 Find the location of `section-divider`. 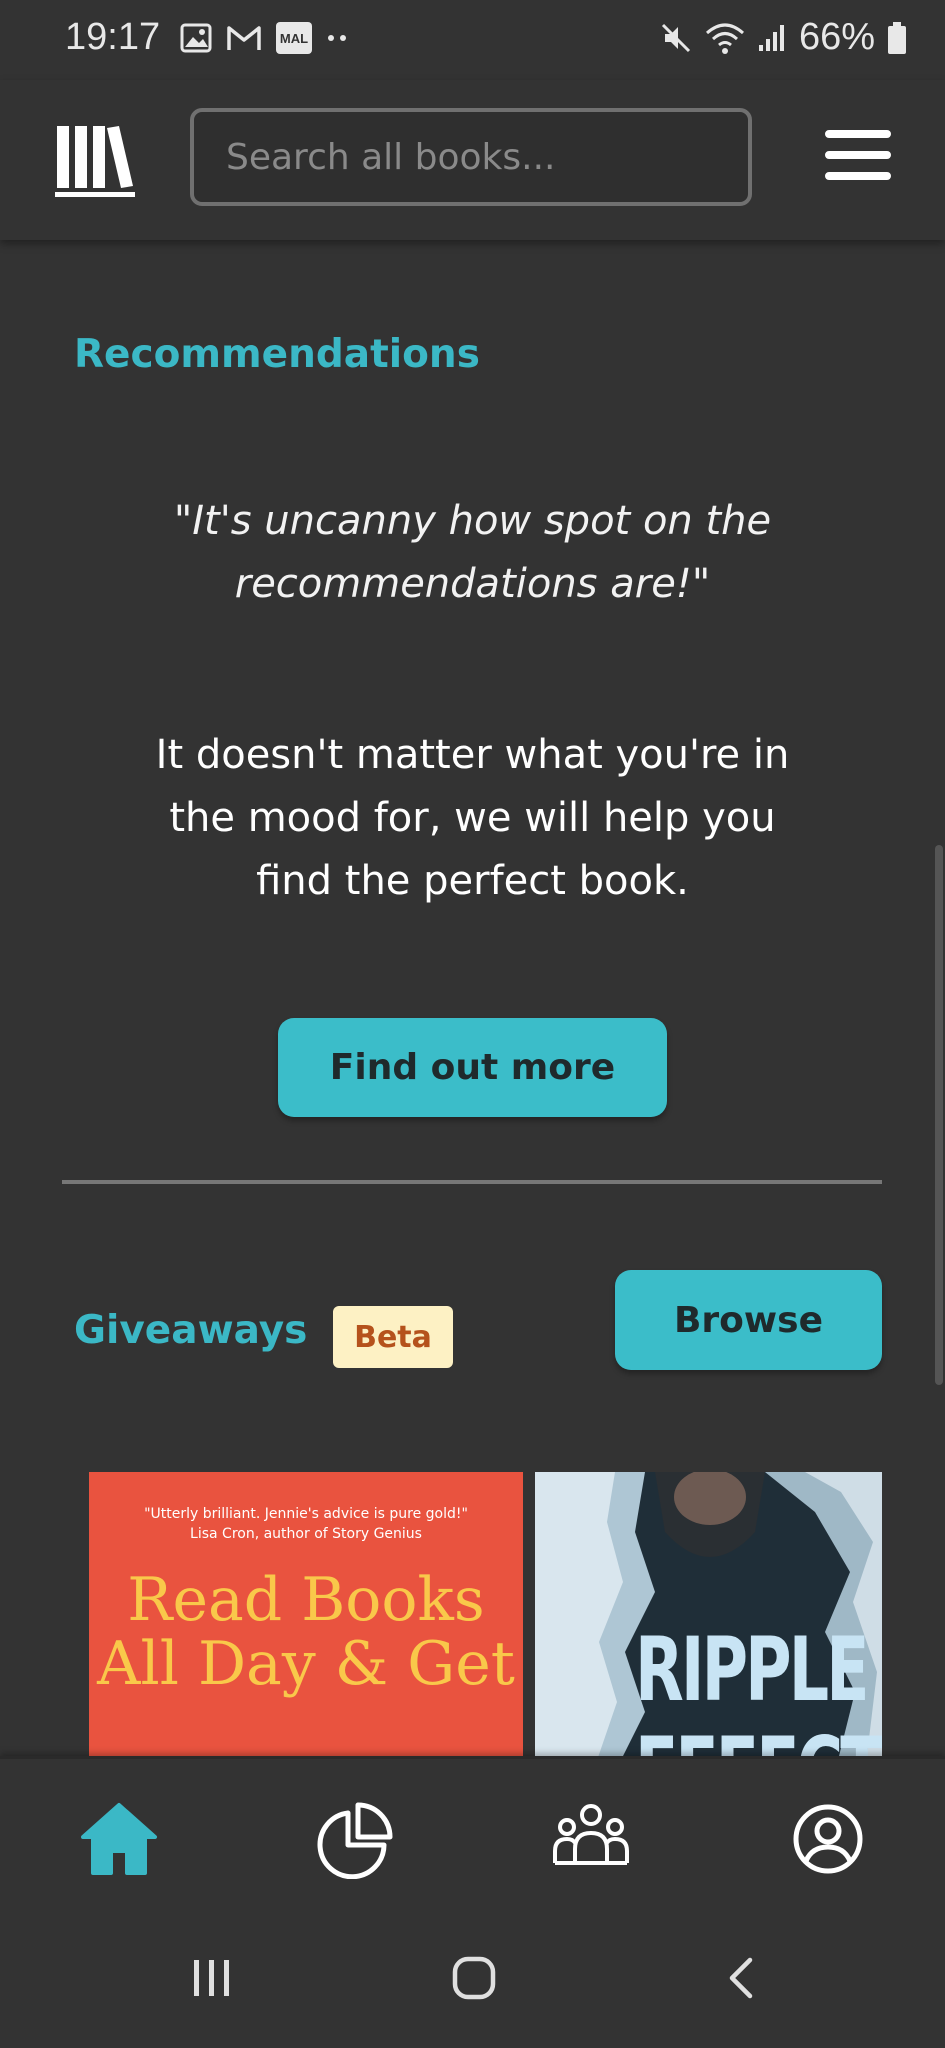

section-divider is located at coordinates (472, 1182).